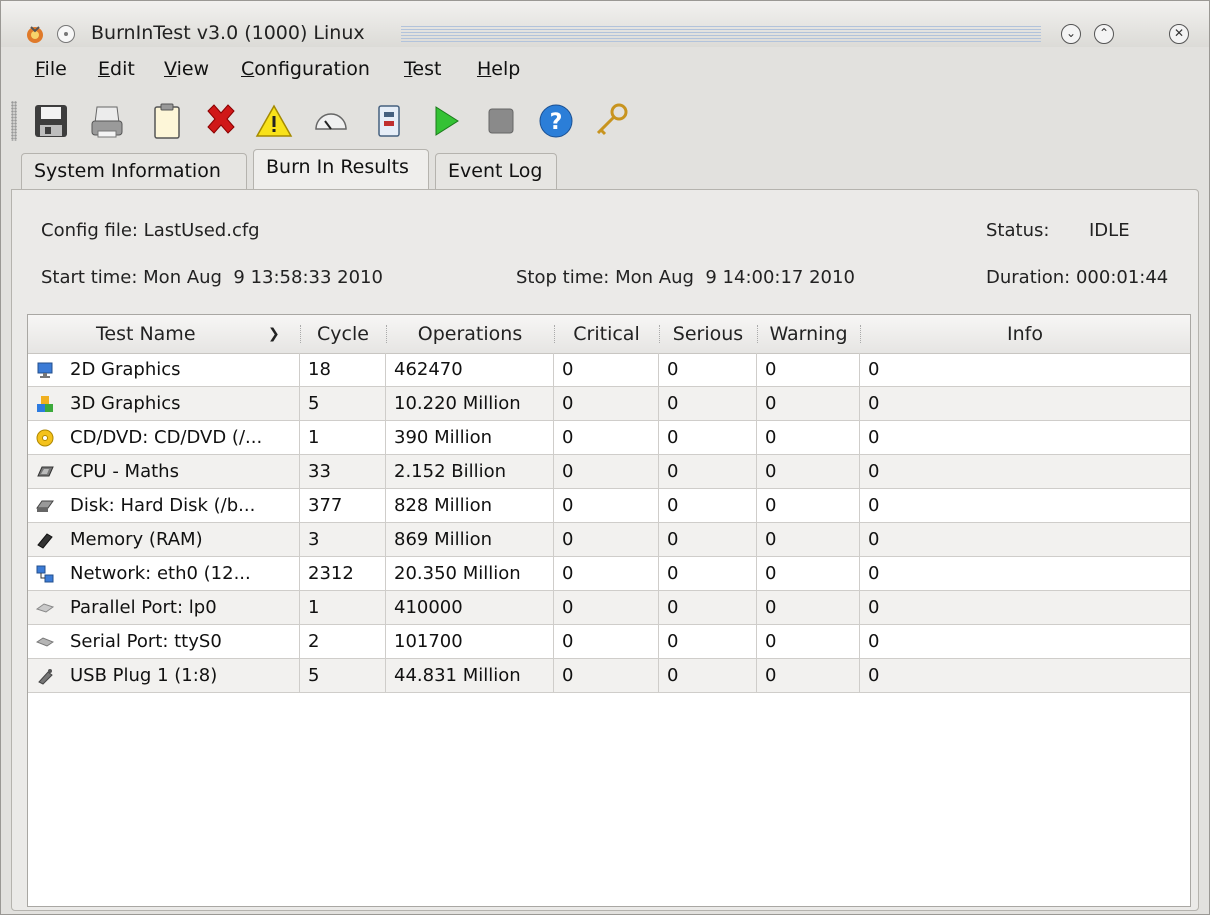 The height and width of the screenshot is (915, 1210). I want to click on help-icon: ?, so click(556, 121).